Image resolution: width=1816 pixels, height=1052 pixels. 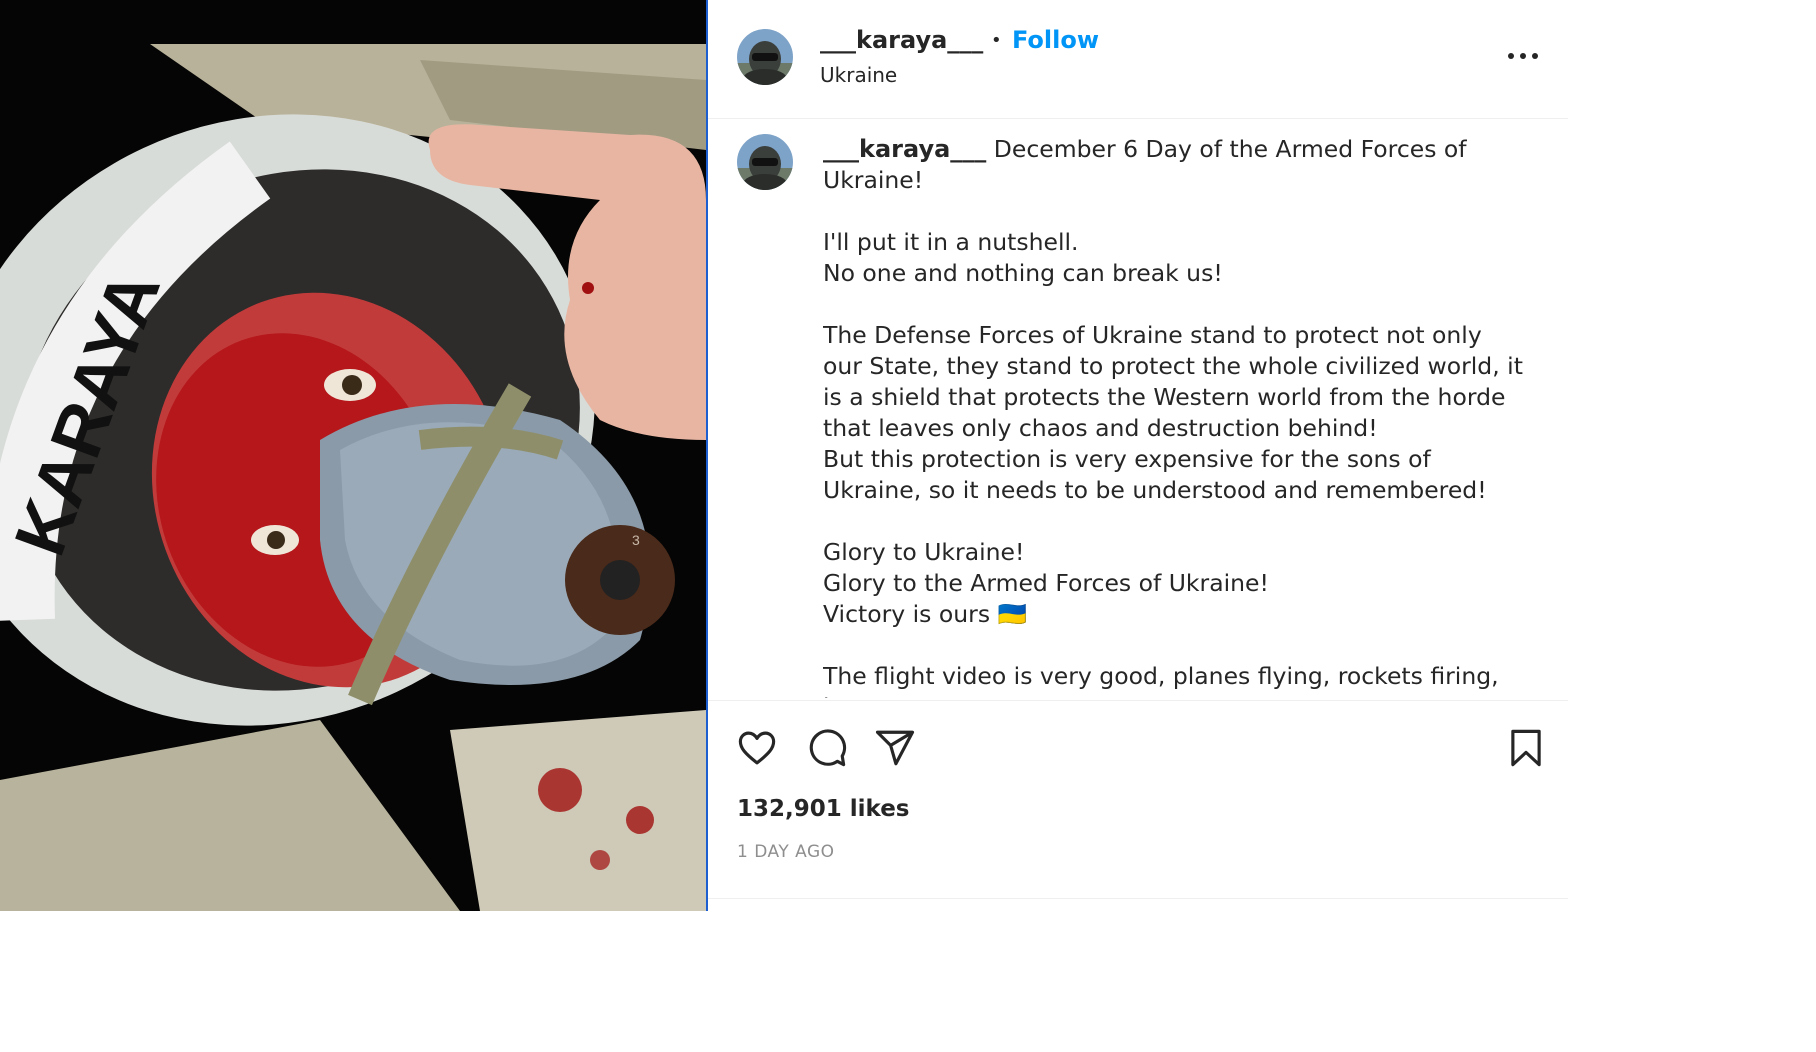 I want to click on header-divider, so click(x=1138, y=118).